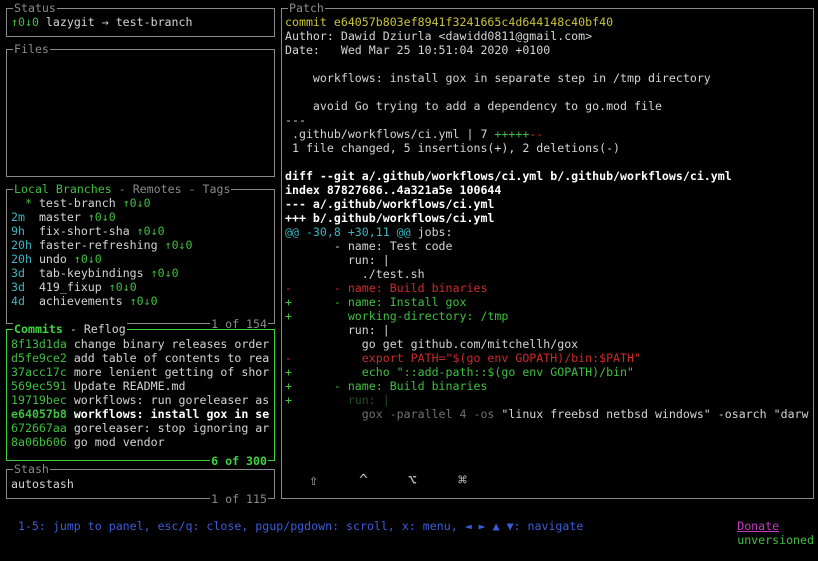 The width and height of the screenshot is (818, 561). I want to click on status-line: ↑0↓0 lazygit → test-branch, so click(101, 22).